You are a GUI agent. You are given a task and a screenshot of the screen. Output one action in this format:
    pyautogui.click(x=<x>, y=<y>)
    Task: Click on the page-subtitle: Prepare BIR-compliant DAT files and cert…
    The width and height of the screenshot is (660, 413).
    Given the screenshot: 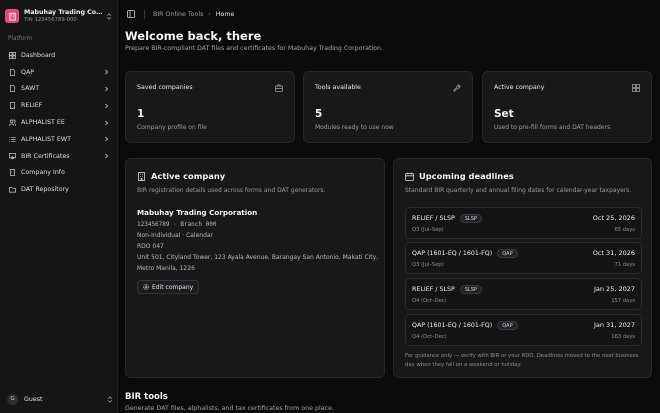 What is the action you would take?
    pyautogui.click(x=254, y=48)
    